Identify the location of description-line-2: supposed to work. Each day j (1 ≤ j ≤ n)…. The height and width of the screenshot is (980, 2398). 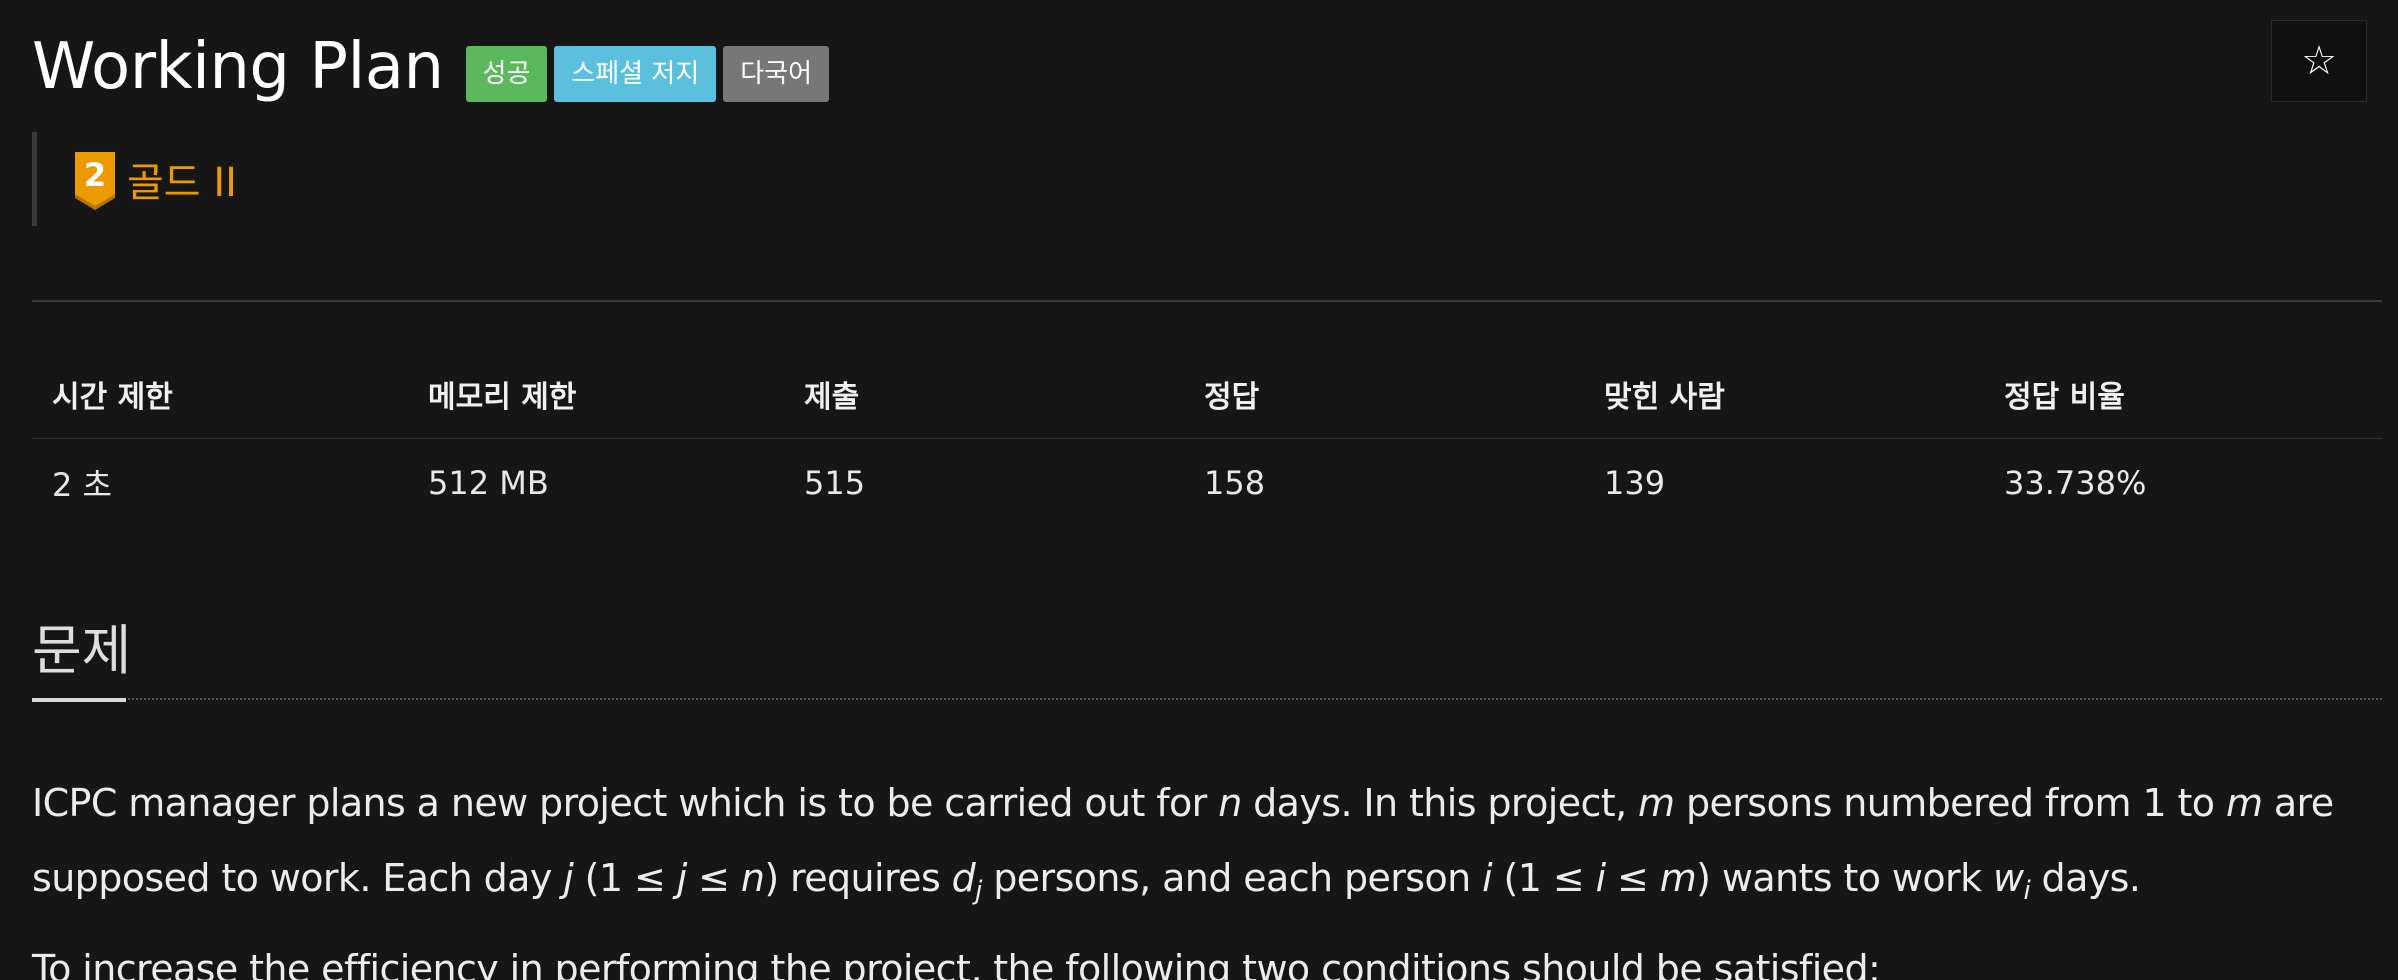
(1086, 881).